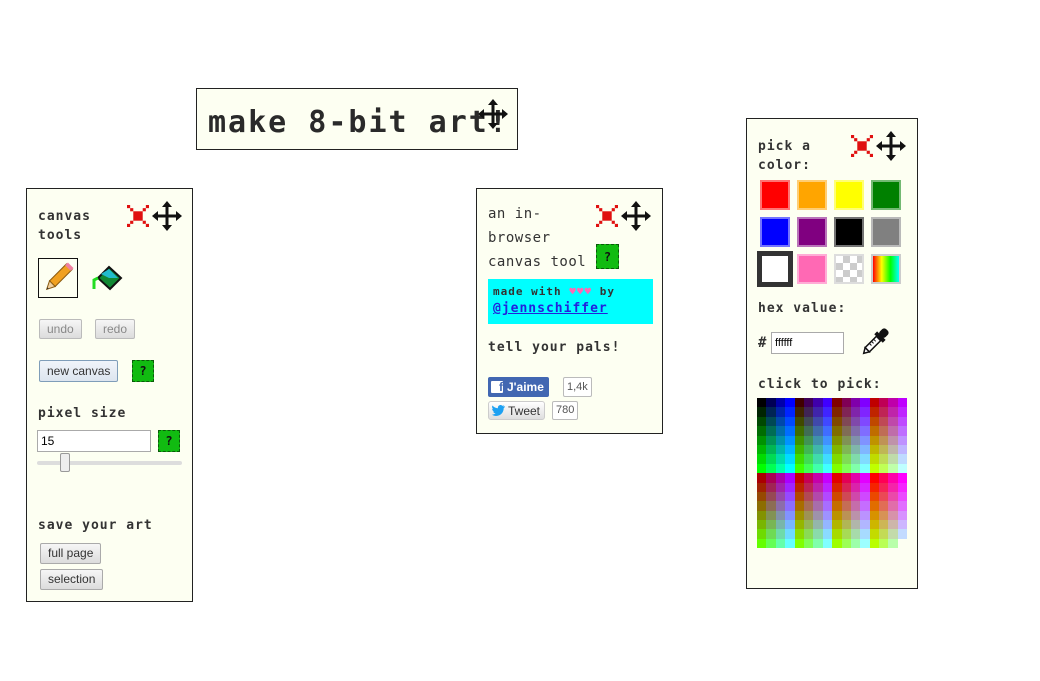 Image resolution: width=1040 pixels, height=681 pixels. I want to click on swatch-white, so click(775, 269).